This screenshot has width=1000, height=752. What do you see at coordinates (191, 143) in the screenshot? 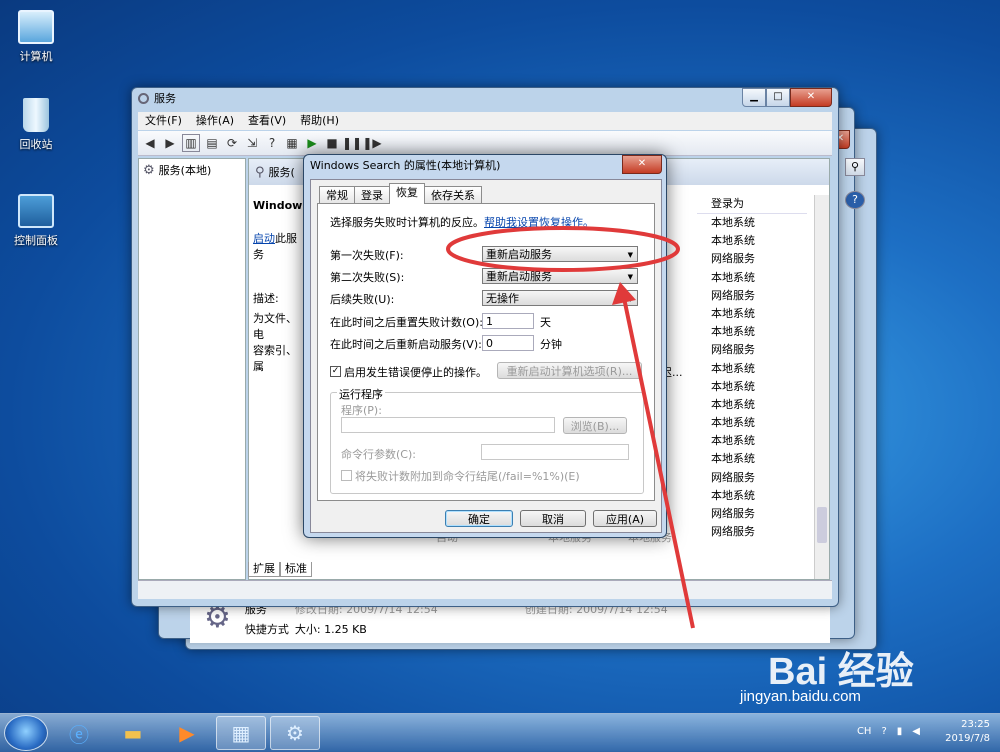
I see `show-tree-icon: ▥` at bounding box center [191, 143].